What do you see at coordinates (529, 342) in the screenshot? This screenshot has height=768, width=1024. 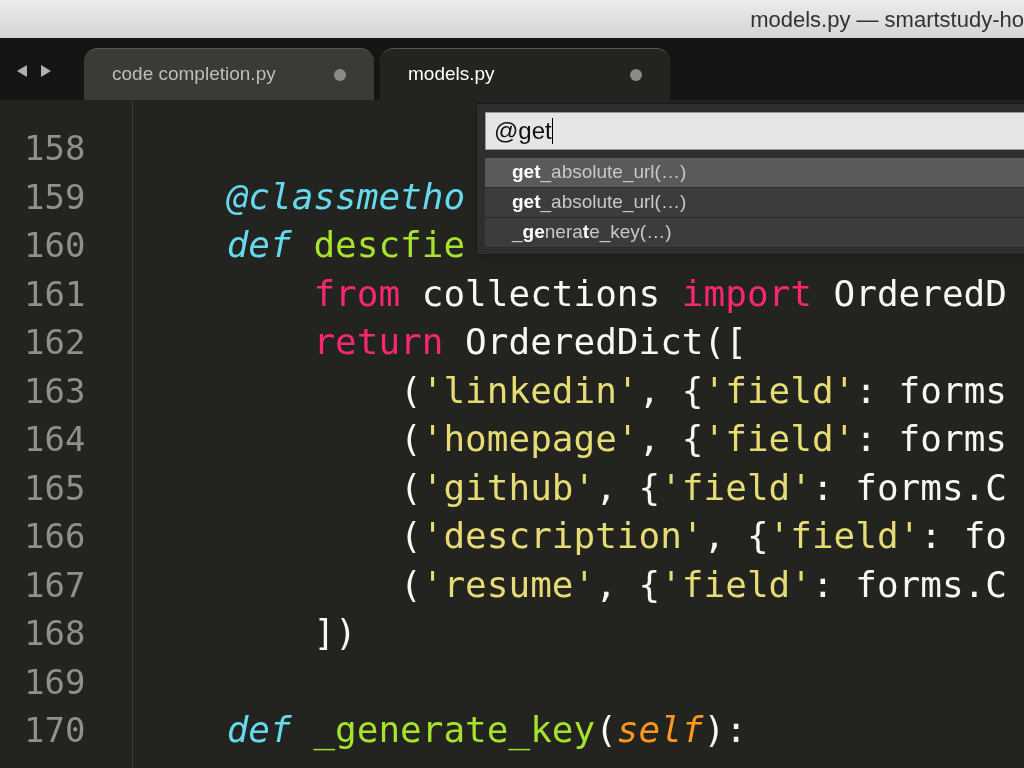 I see `code-line: return OrderedDict([` at bounding box center [529, 342].